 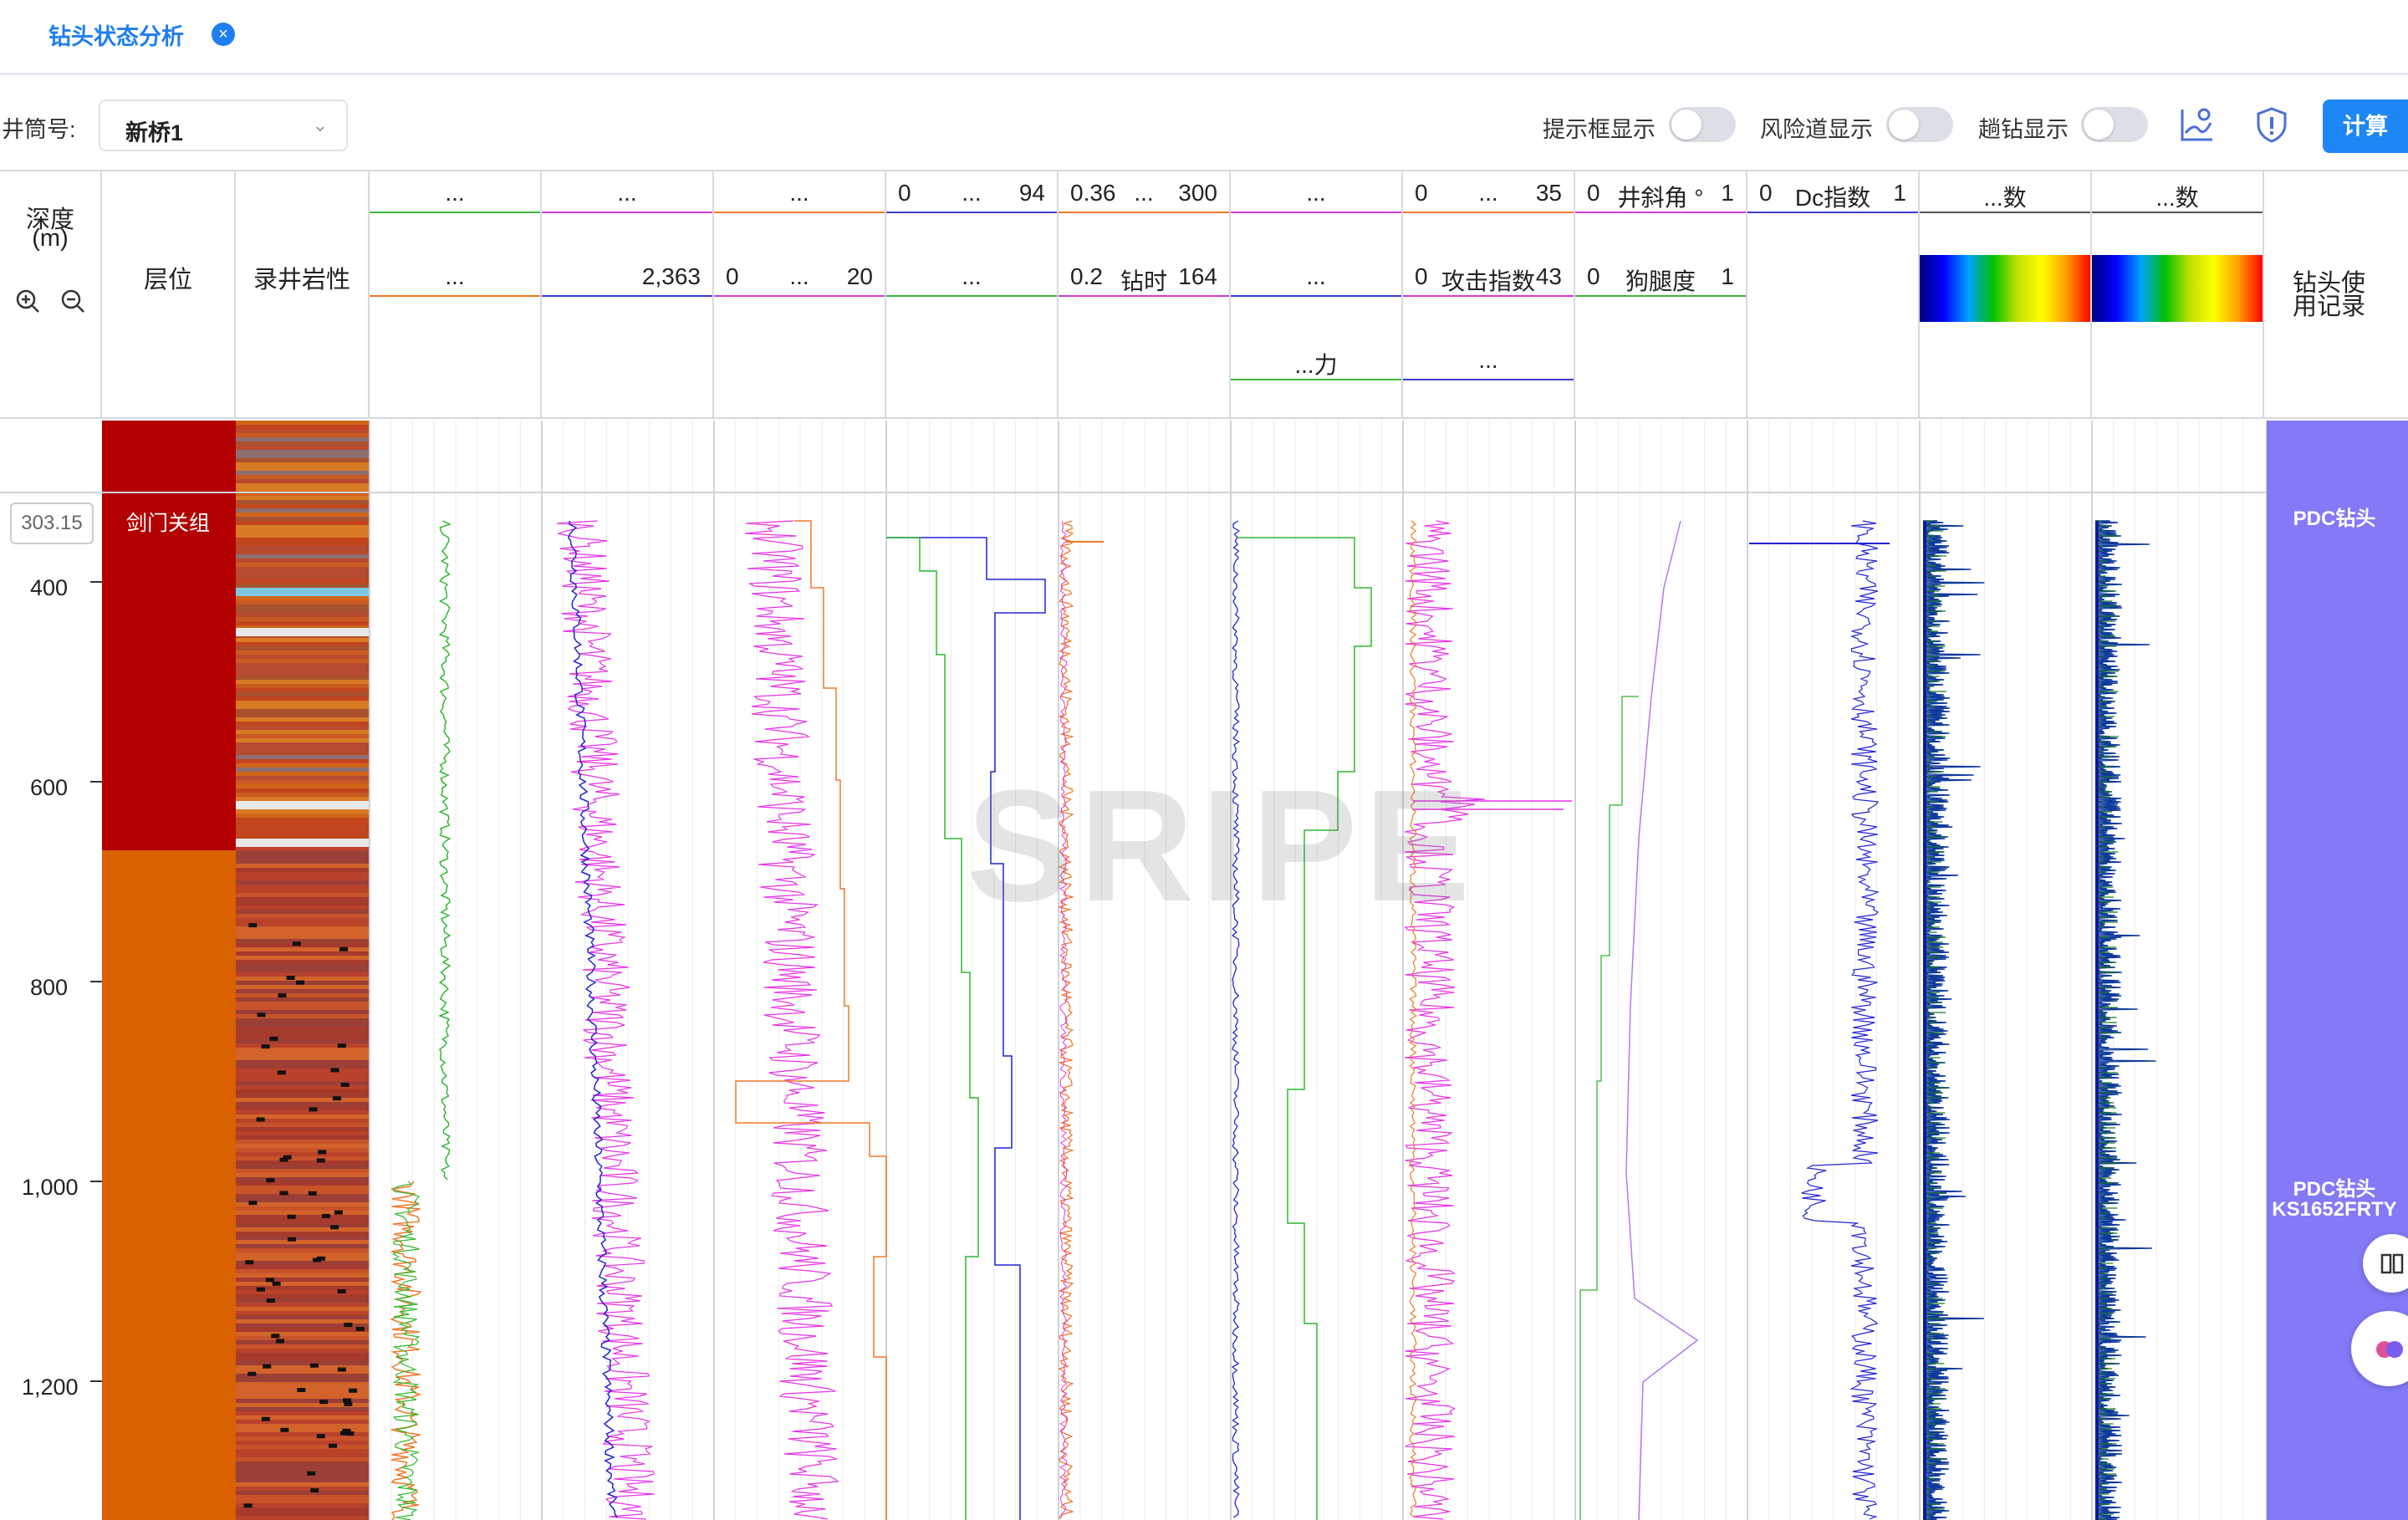 I want to click on track-header-6: ...... ...力, so click(x=1317, y=295).